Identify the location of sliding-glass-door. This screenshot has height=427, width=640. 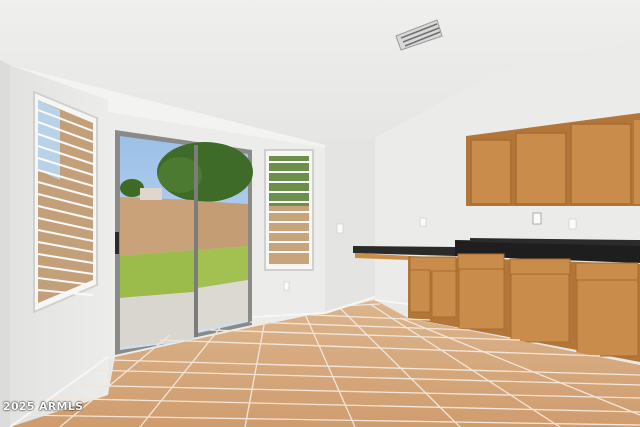
(184, 242).